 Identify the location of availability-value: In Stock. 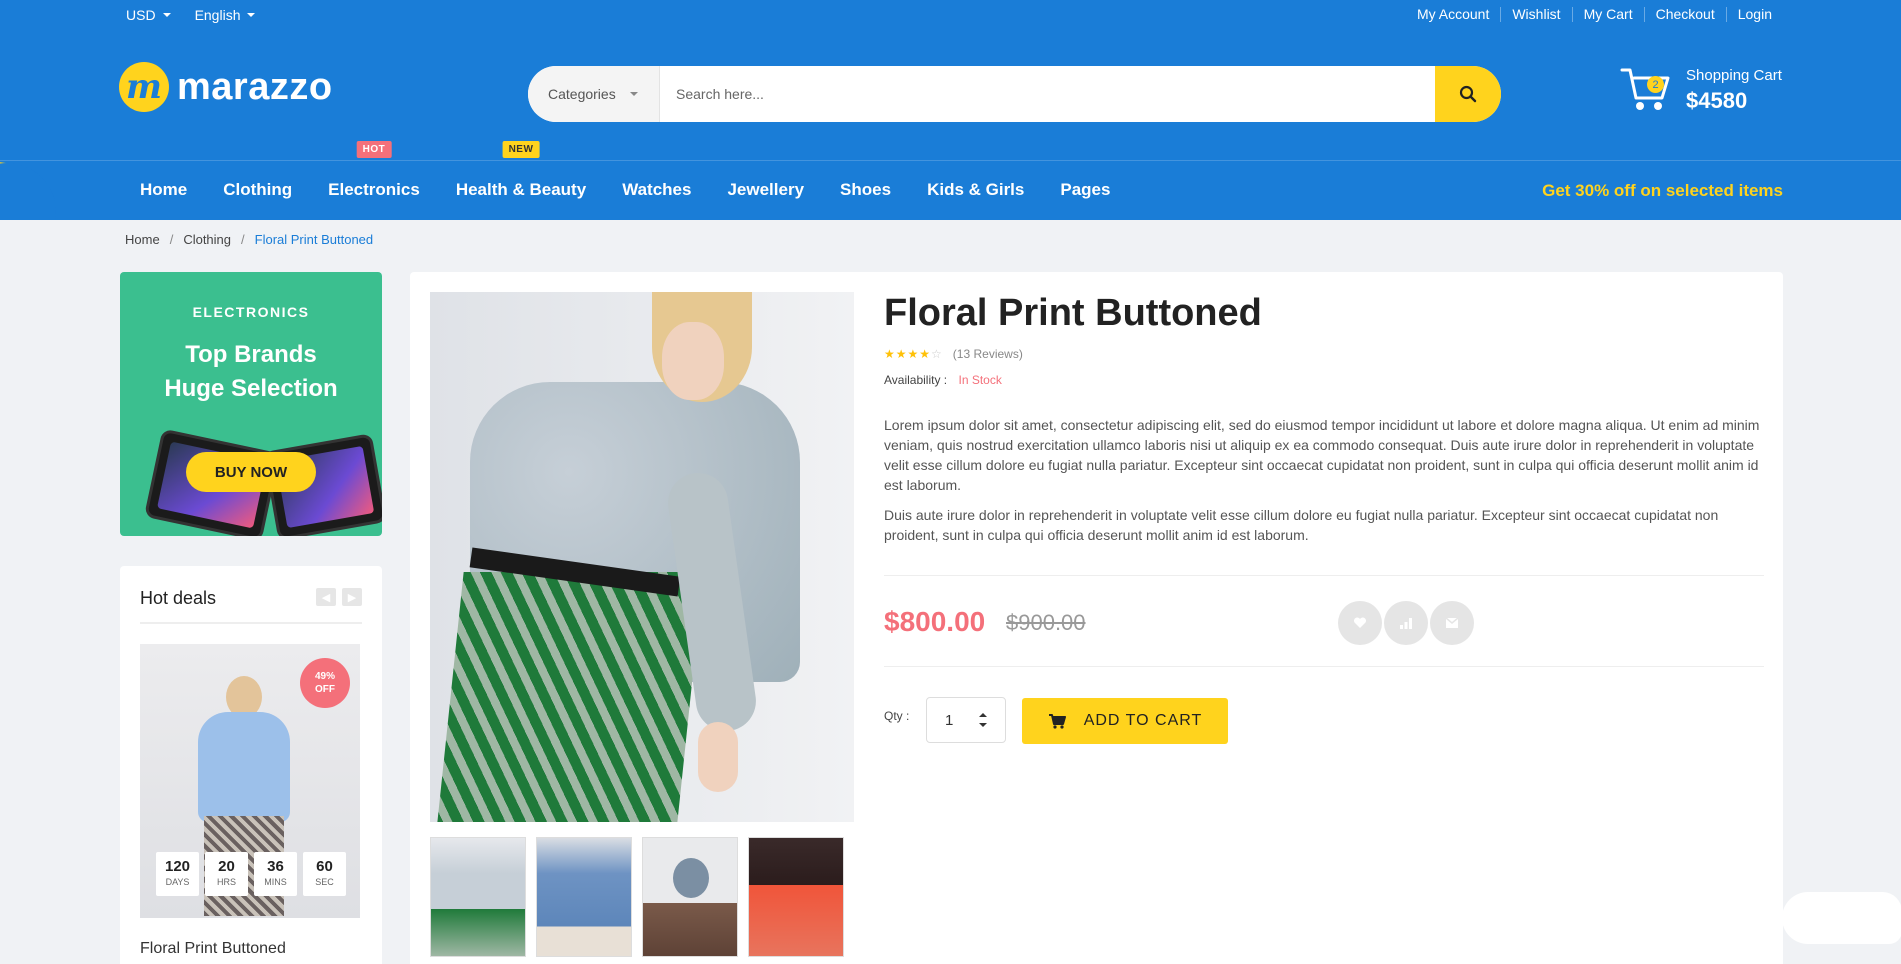
(980, 380).